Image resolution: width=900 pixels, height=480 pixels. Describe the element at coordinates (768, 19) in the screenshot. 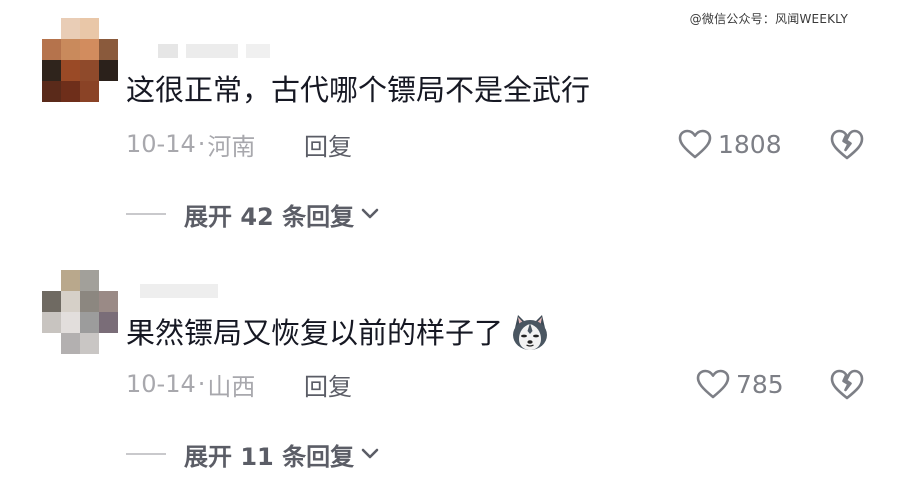

I see `watermark: @微信公众号：风闻WEEKLY` at that location.